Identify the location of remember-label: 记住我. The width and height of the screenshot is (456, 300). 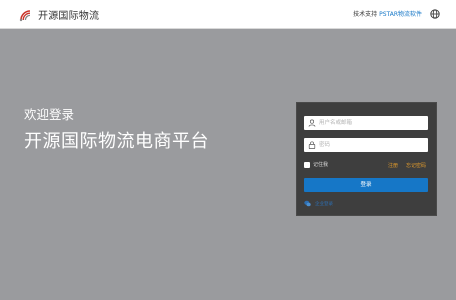
(321, 165).